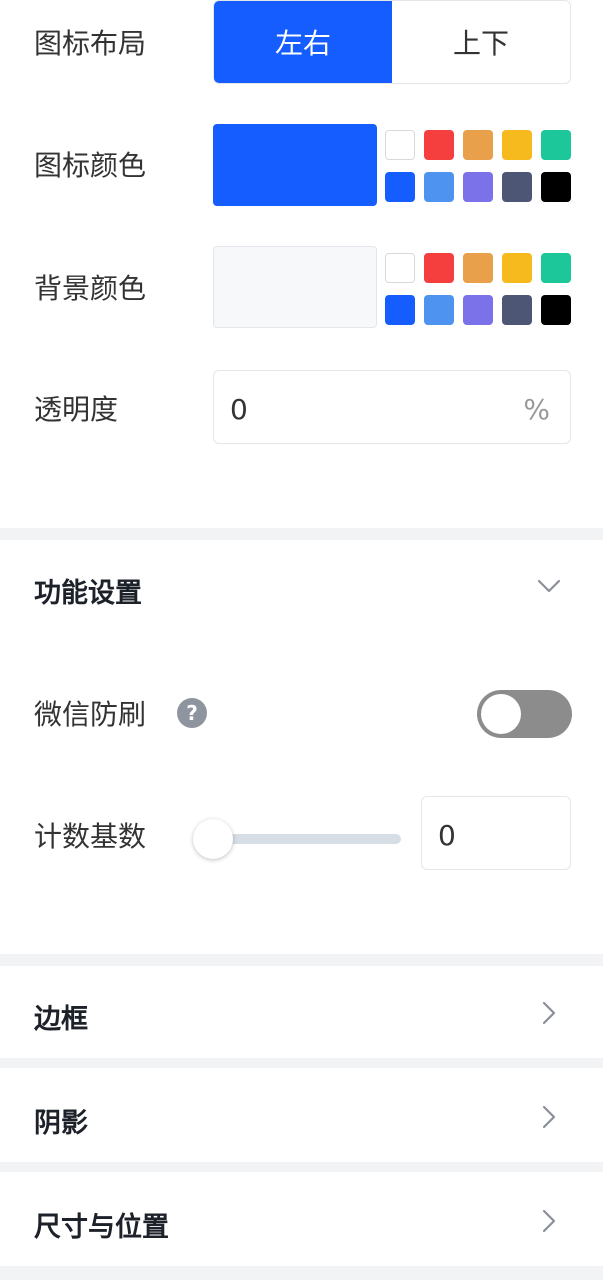 This screenshot has width=603, height=1280. I want to click on help-icon: ?, so click(192, 713).